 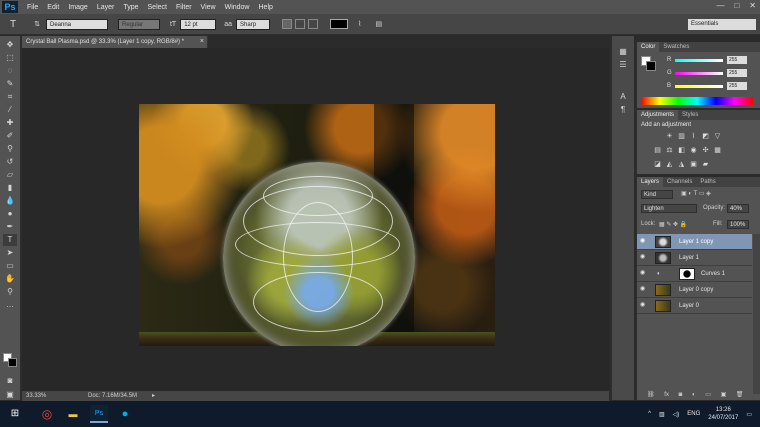 I want to click on tab-styles: Styles, so click(x=690, y=115).